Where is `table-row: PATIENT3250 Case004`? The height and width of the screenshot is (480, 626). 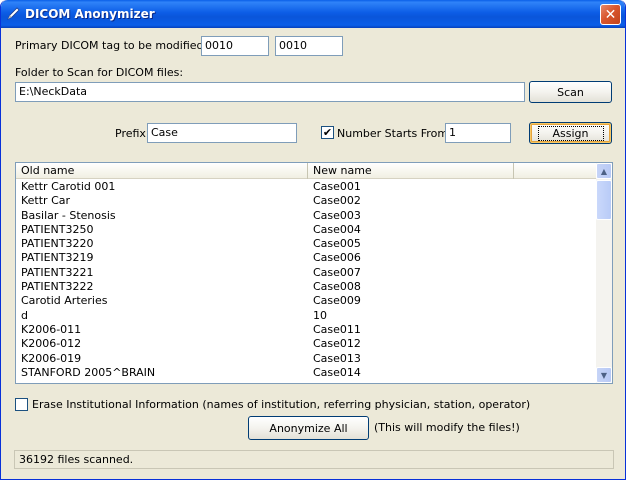
table-row: PATIENT3250 Case004 is located at coordinates (307, 230).